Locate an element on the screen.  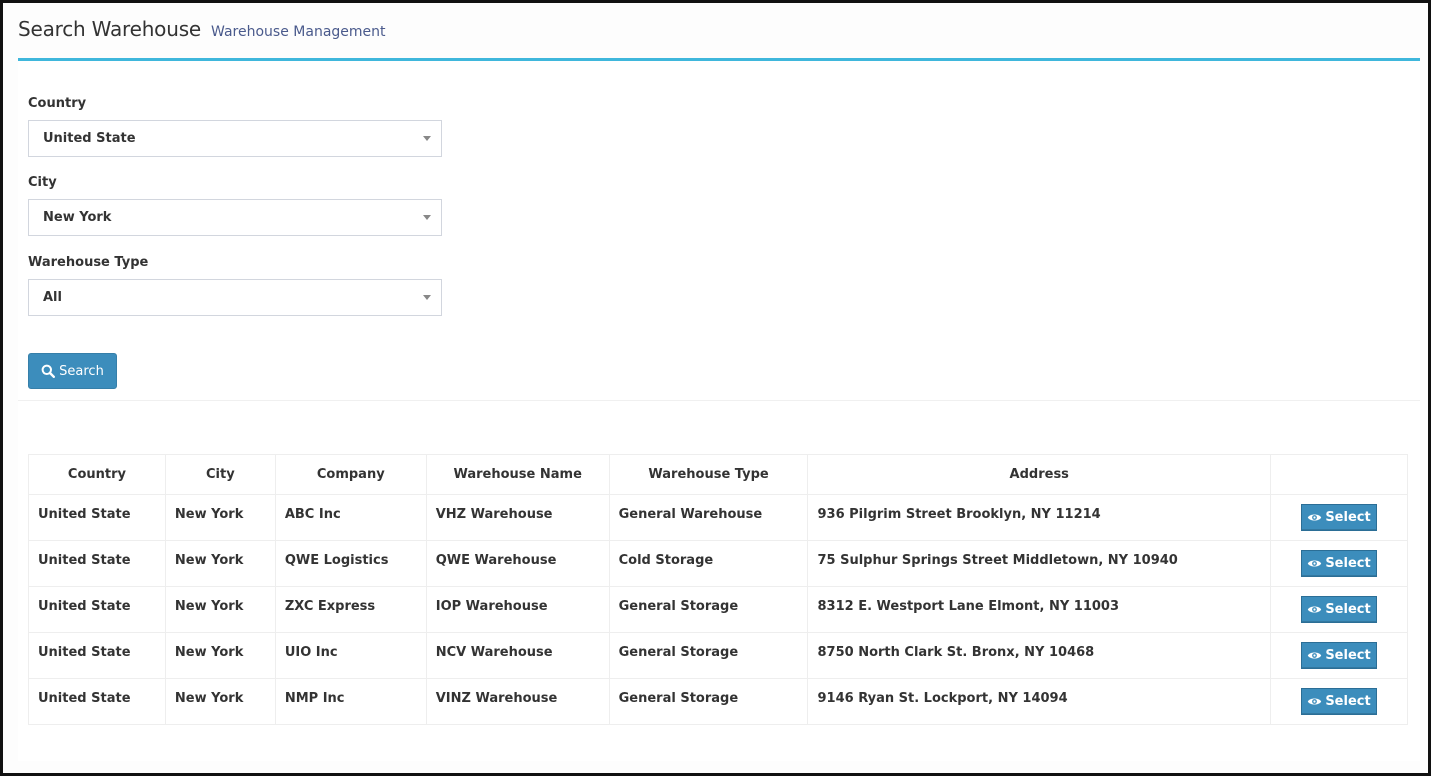
warehouse-type-select-value: All is located at coordinates (52, 297).